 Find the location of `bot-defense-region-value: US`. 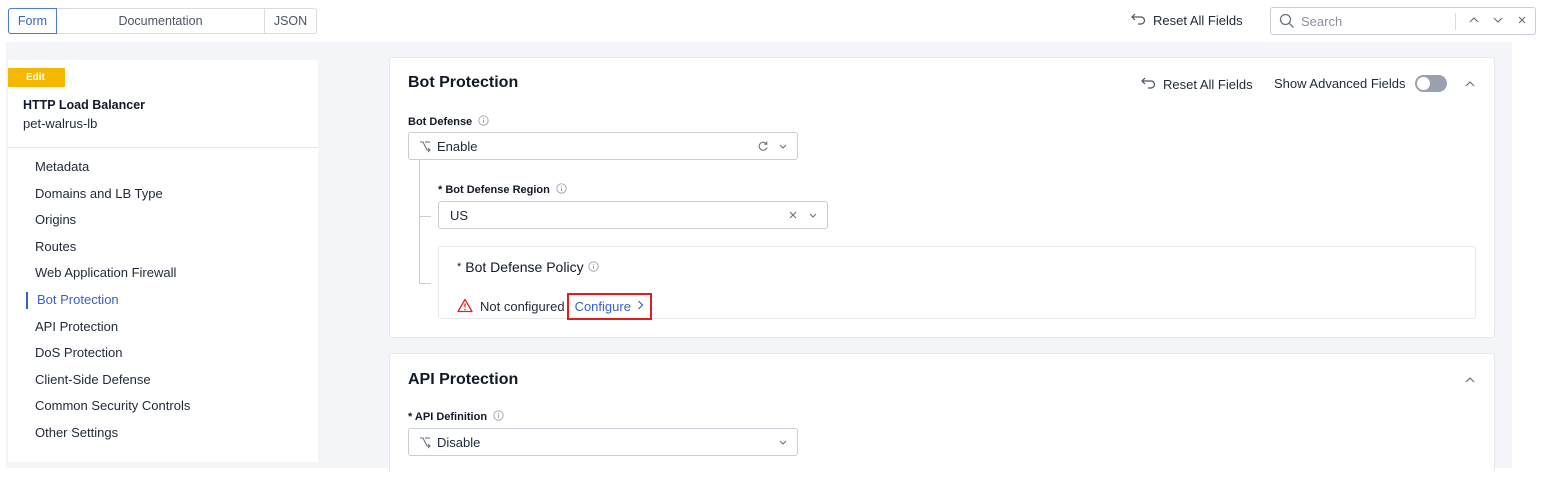

bot-defense-region-value: US is located at coordinates (459, 215).